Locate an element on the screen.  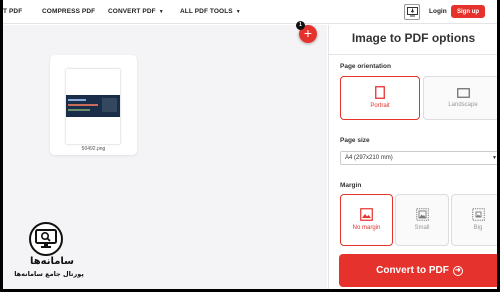
file-count-badge: 1 is located at coordinates (300, 25).